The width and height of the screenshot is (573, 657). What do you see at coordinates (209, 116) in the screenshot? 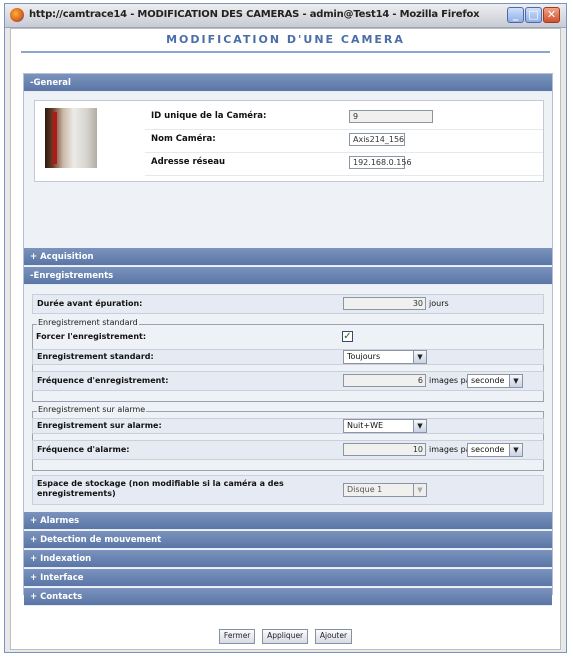
I see `camera-id-label: ID unique de la Caméra:` at bounding box center [209, 116].